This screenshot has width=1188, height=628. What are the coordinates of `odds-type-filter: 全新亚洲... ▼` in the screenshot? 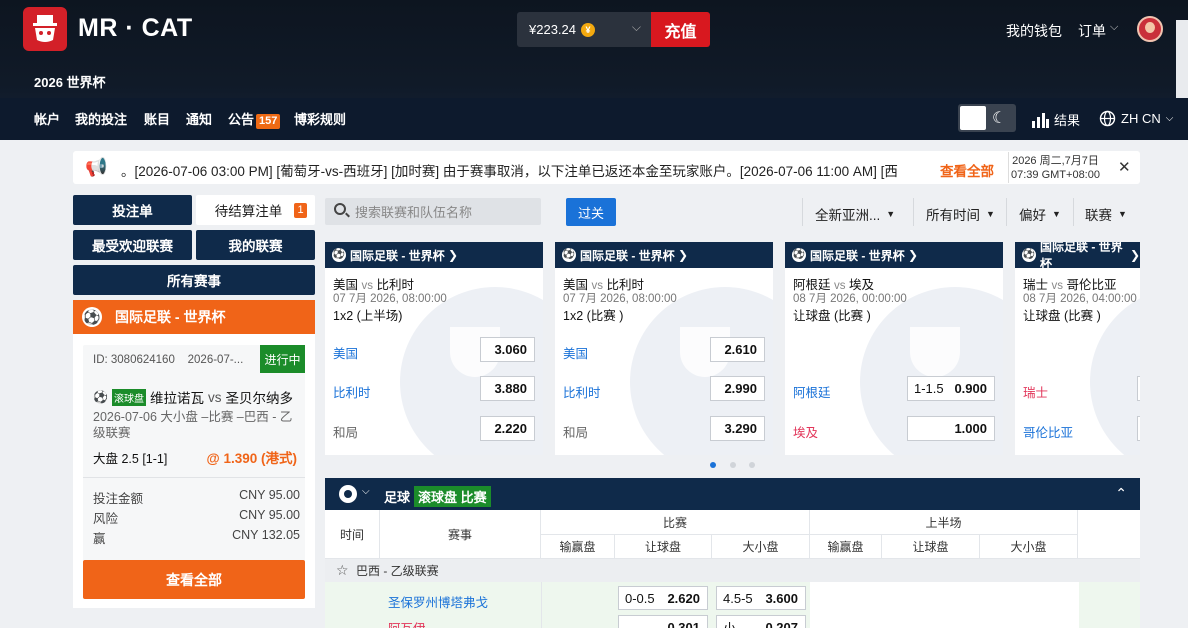 It's located at (855, 214).